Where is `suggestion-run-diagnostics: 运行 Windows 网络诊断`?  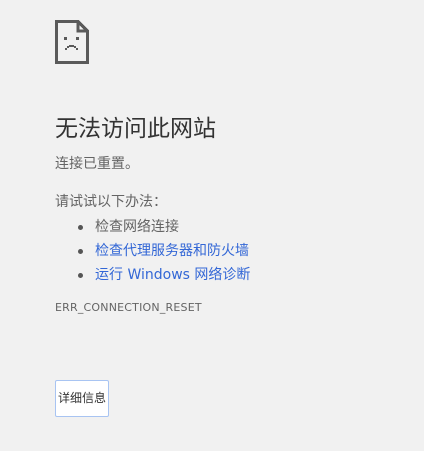
suggestion-run-diagnostics: 运行 Windows 网络诊断 is located at coordinates (235, 275).